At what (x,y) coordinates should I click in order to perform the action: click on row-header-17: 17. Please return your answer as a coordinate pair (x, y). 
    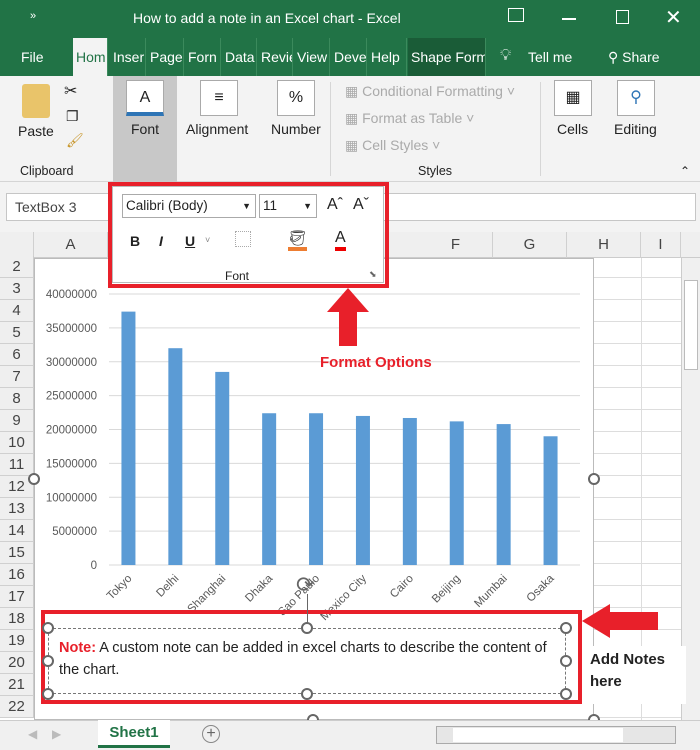
    Looking at the image, I should click on (17, 597).